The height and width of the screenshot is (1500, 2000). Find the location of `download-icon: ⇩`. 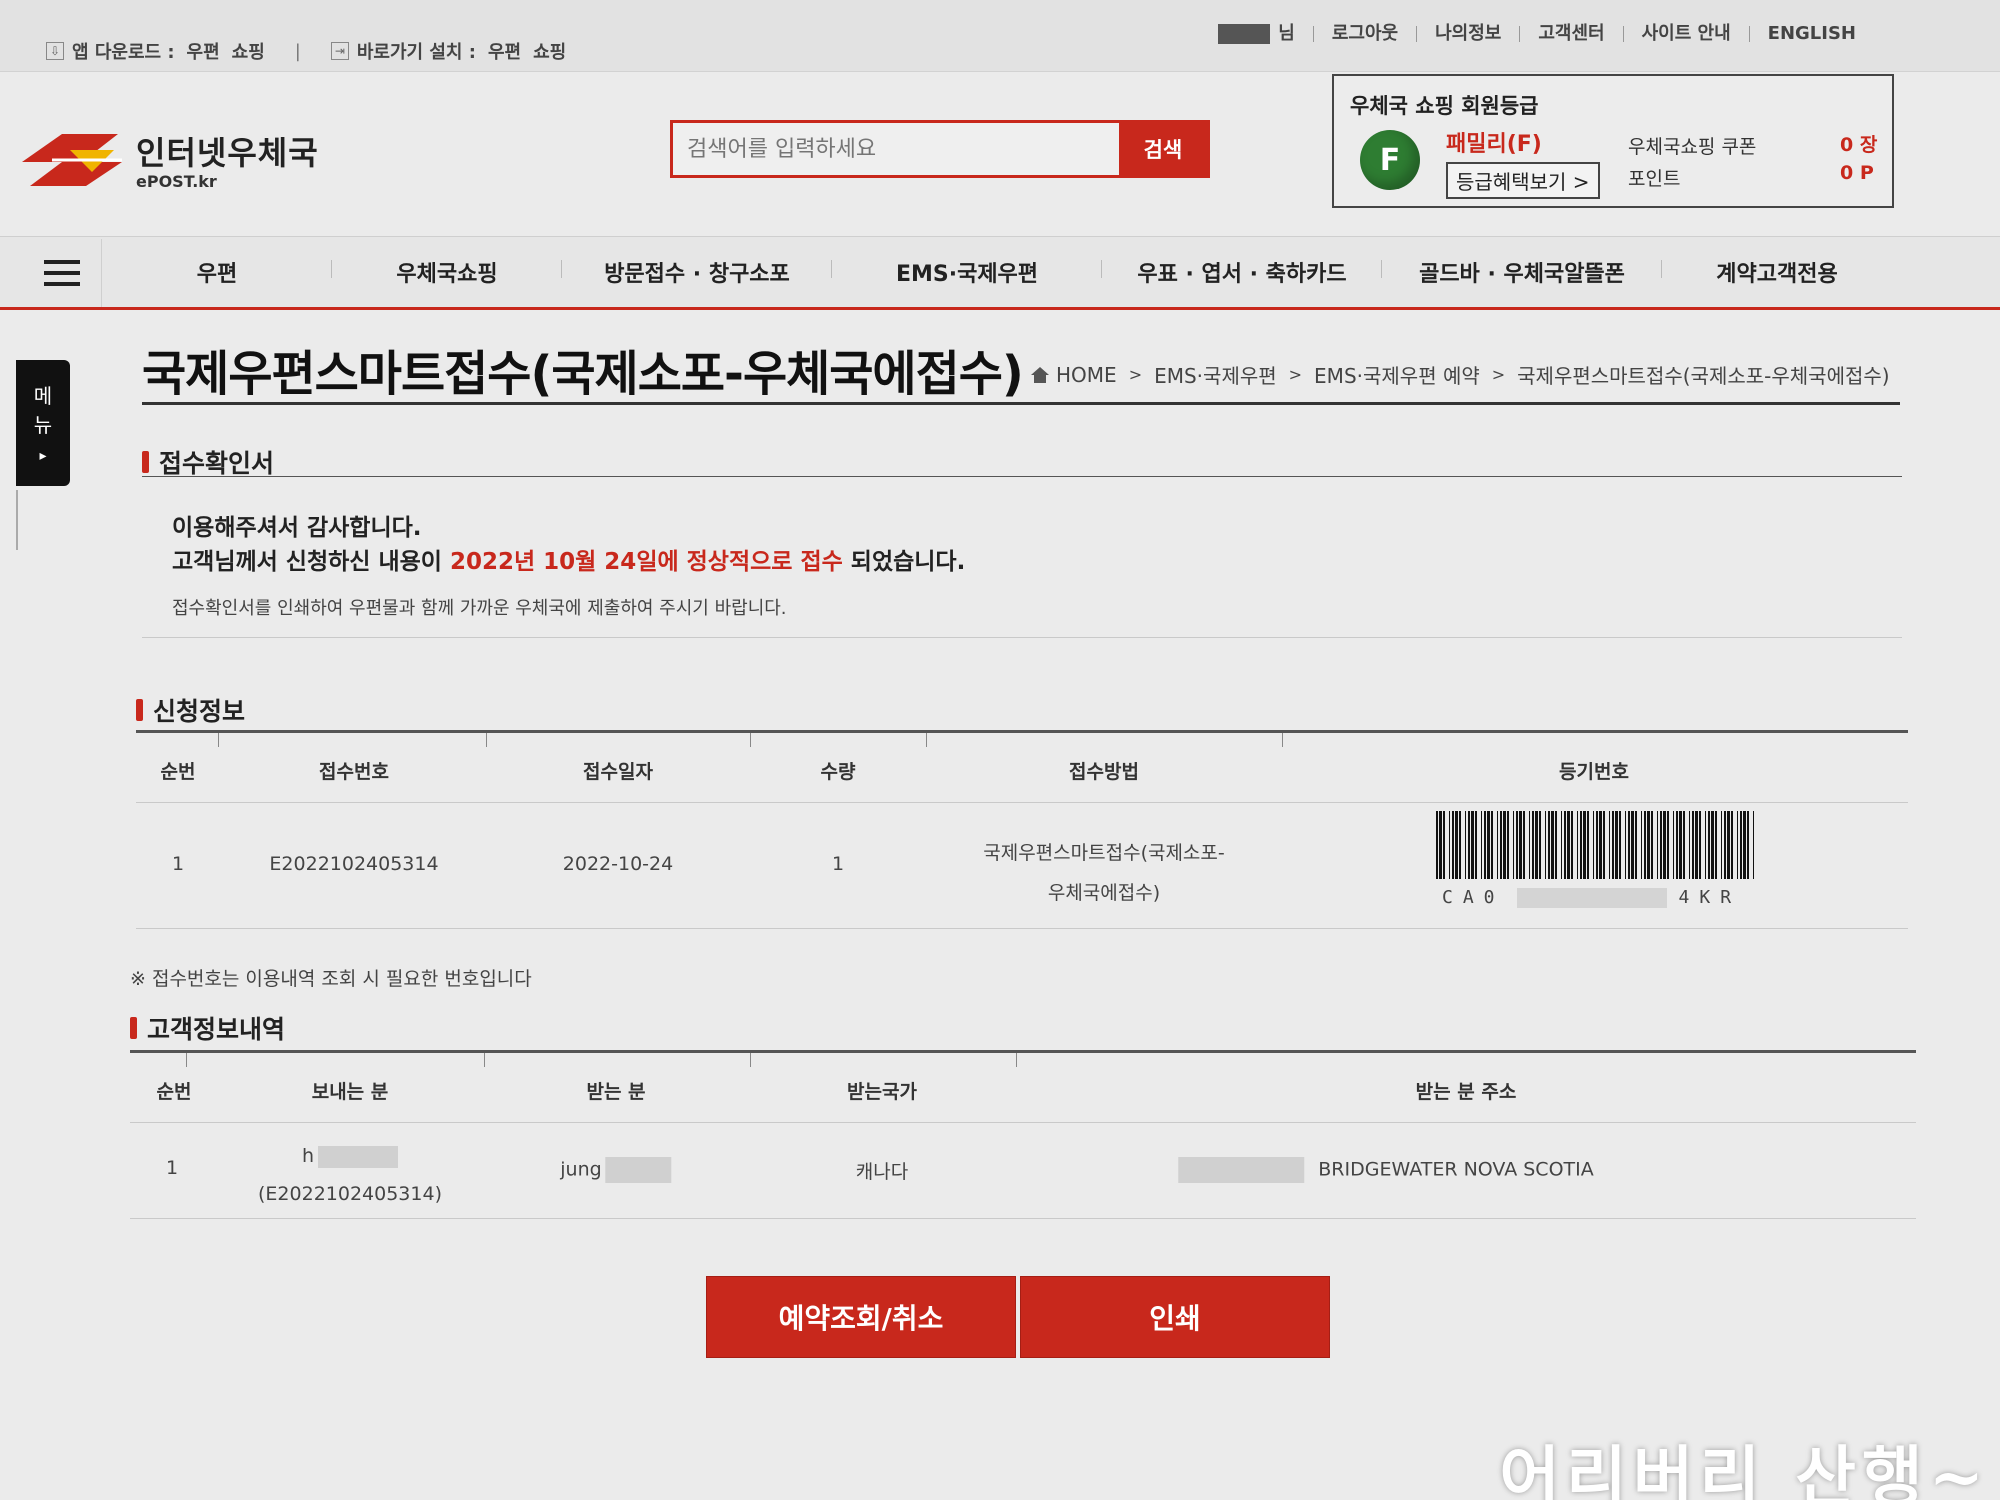

download-icon: ⇩ is located at coordinates (55, 51).